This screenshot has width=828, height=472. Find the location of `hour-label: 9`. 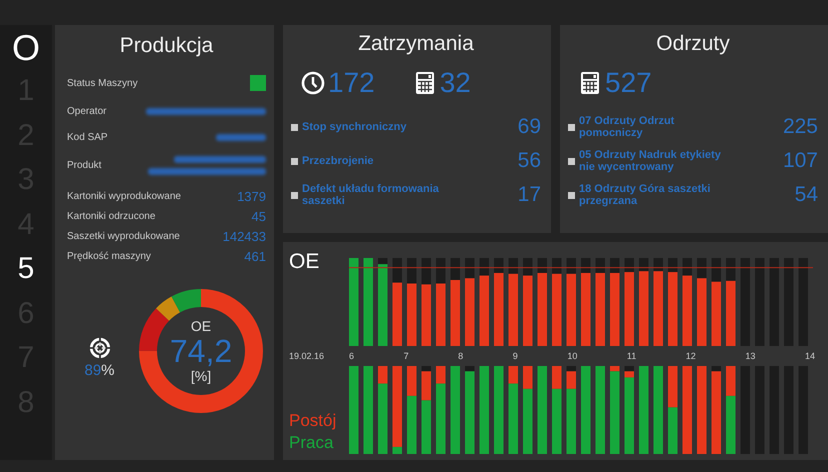

hour-label: 9 is located at coordinates (515, 356).